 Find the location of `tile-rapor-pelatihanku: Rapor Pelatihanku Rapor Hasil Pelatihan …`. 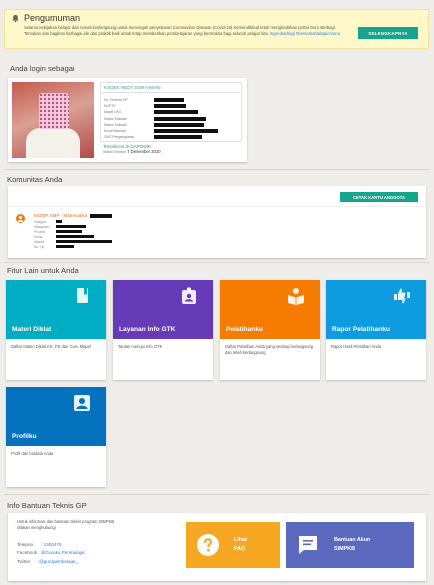

tile-rapor-pelatihanku: Rapor Pelatihanku Rapor Hasil Pelatihan … is located at coordinates (376, 330).